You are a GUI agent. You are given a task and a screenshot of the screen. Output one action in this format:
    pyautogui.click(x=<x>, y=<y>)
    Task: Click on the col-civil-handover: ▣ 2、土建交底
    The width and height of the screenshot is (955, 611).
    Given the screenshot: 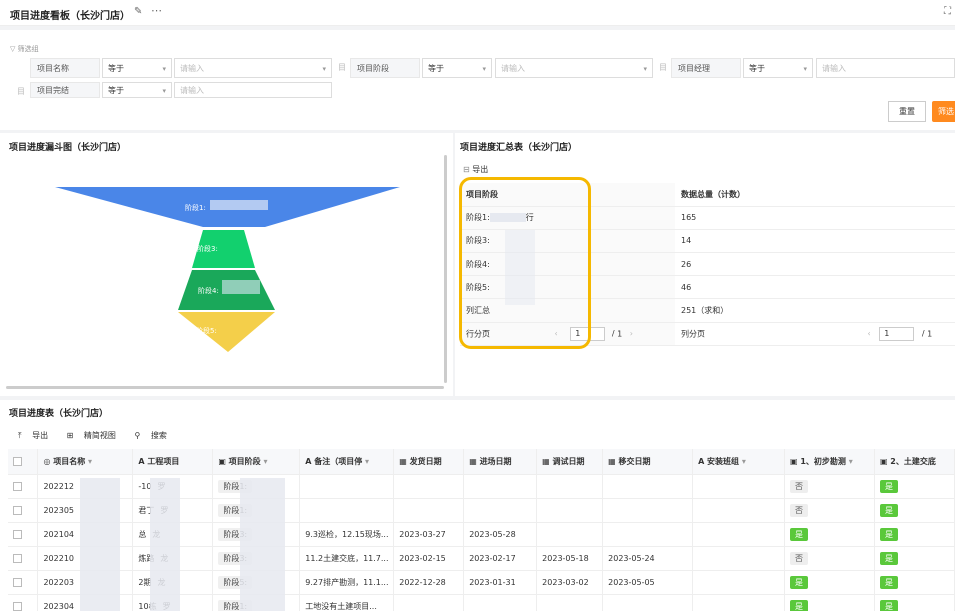 What is the action you would take?
    pyautogui.click(x=914, y=462)
    